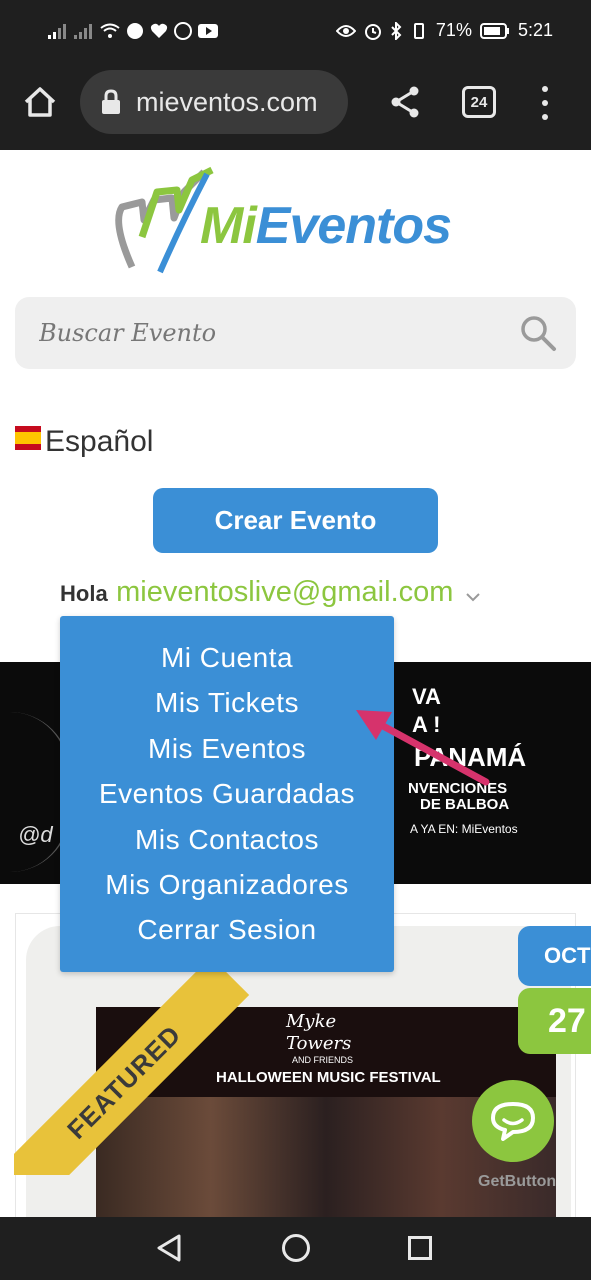 This screenshot has height=1280, width=591. Describe the element at coordinates (227, 101) in the screenshot. I see `url-text: mieventos.com` at that location.